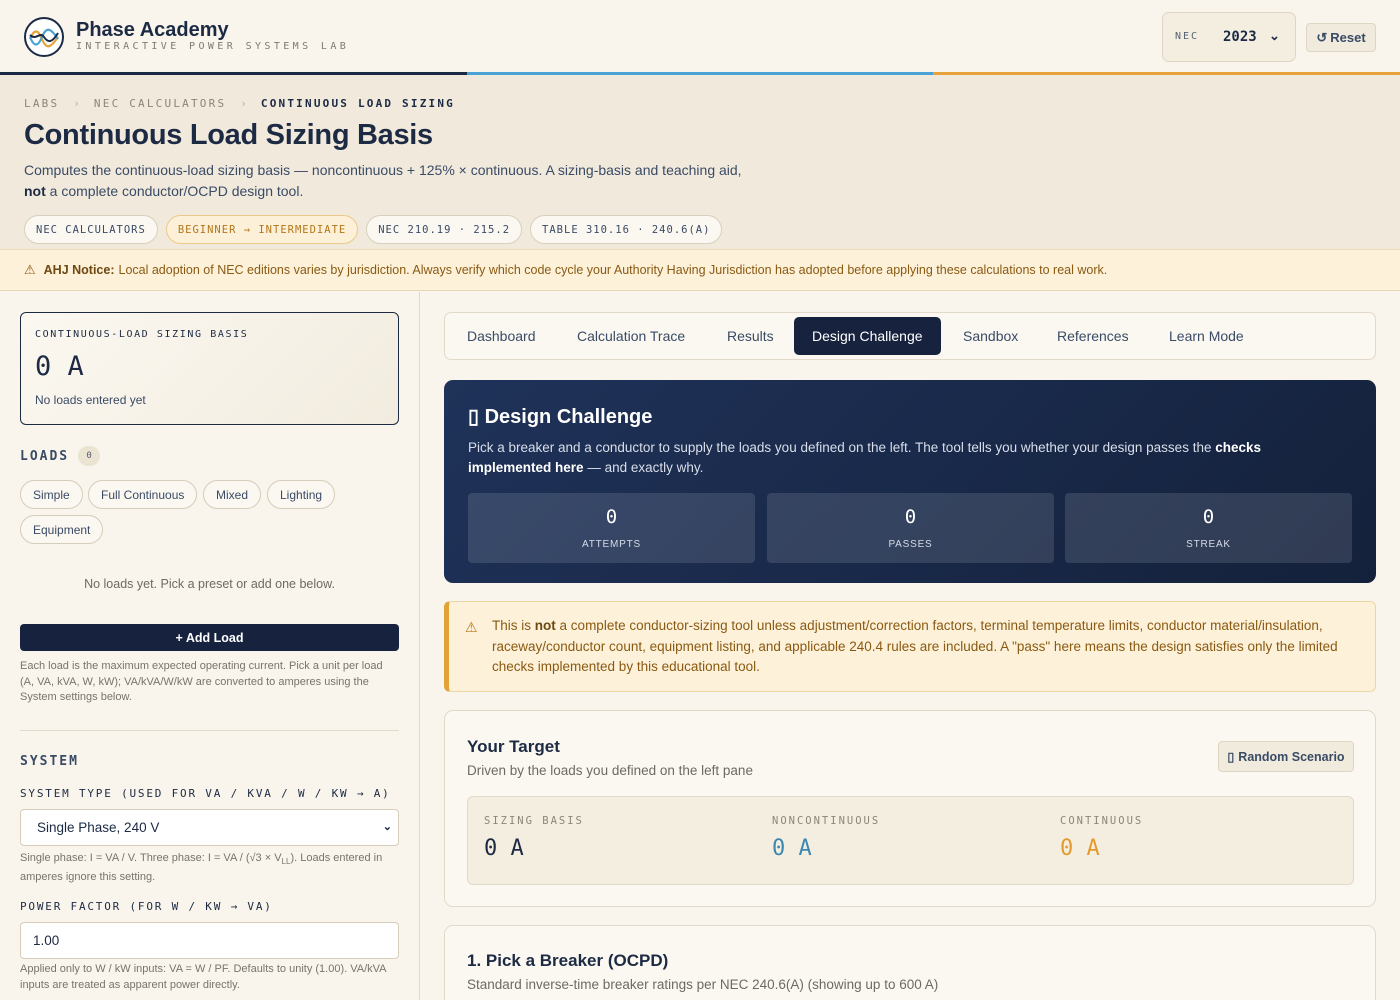 The image size is (1400, 1000). What do you see at coordinates (46, 940) in the screenshot?
I see `power-factor-value: 1.00` at bounding box center [46, 940].